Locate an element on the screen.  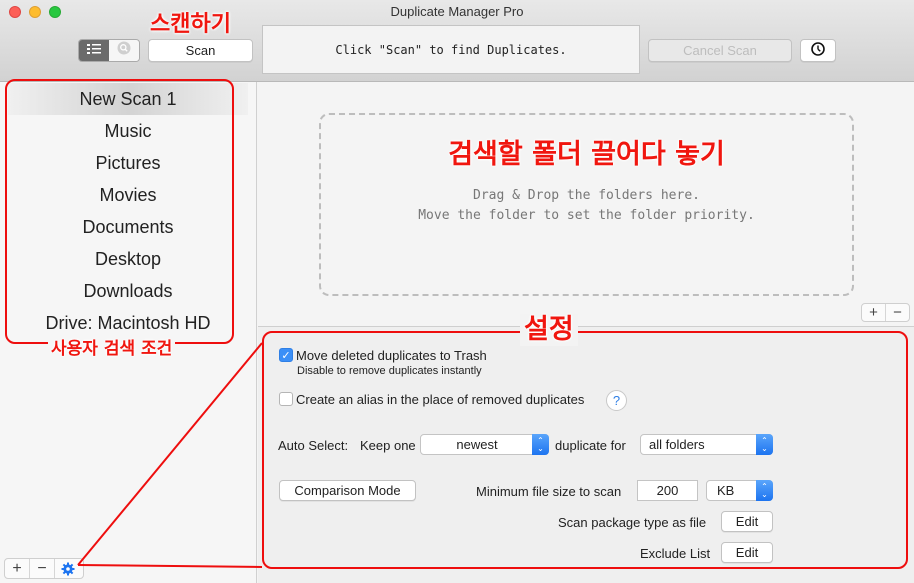
annotation-line-upper is located at coordinates (170, 454).